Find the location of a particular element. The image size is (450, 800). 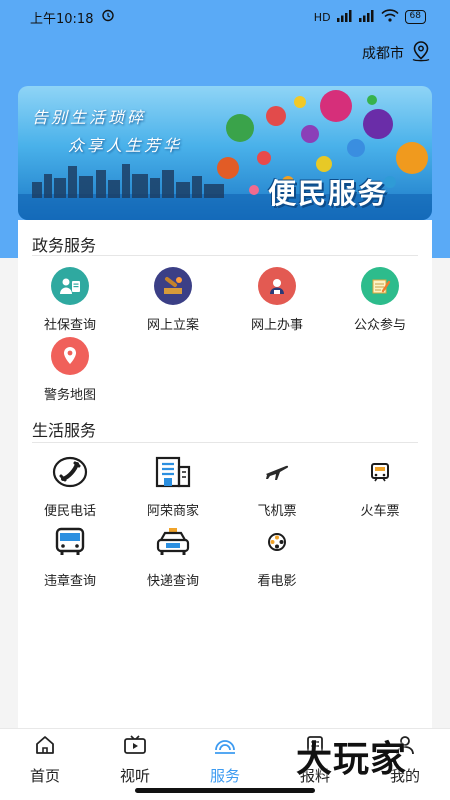

battery-indicator: 68 is located at coordinates (415, 17).